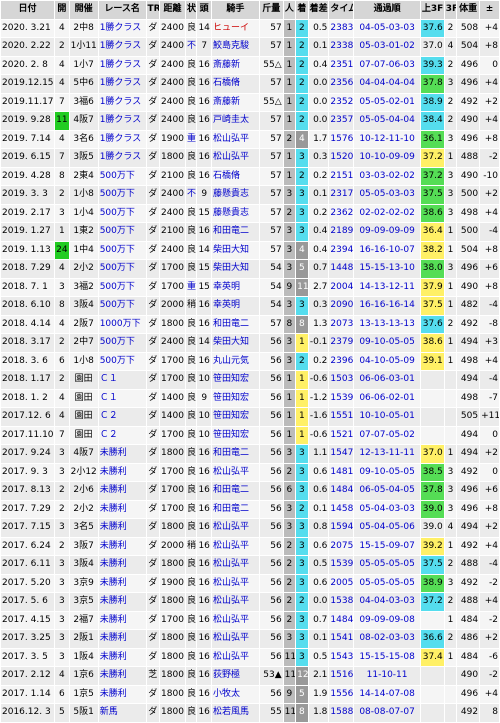  Describe the element at coordinates (341, 417) in the screenshot. I see `time-link: 1551` at that location.